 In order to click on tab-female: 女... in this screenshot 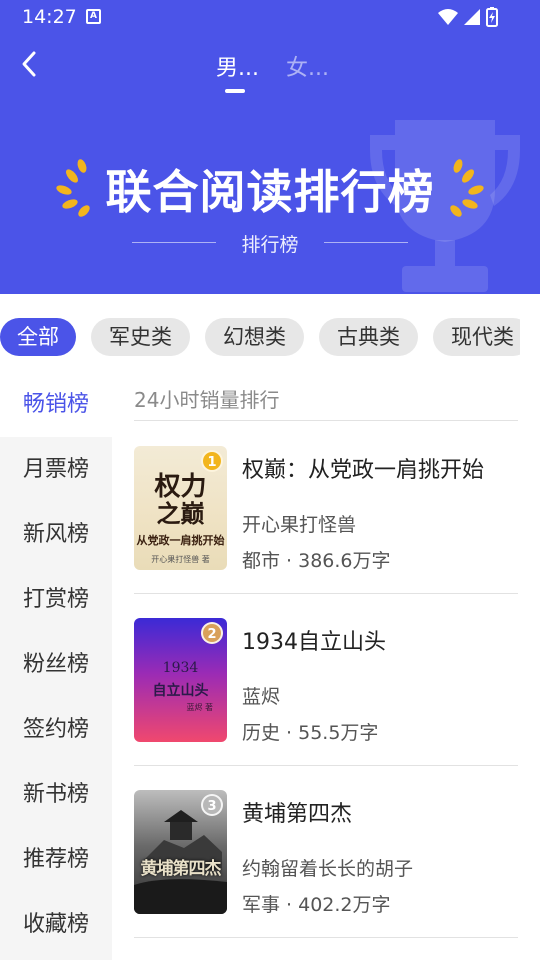, I will do `click(307, 66)`.